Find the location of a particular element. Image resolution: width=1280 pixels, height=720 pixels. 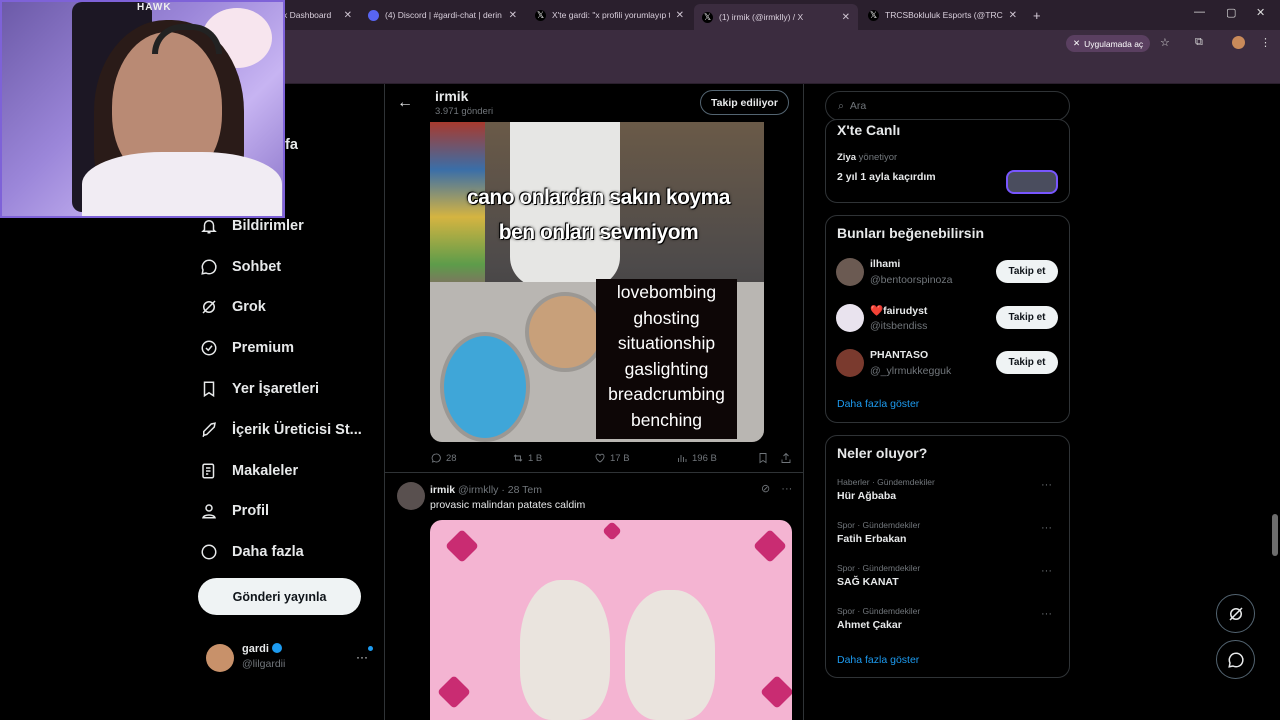

suggestion-name: ❤️fairudyst is located at coordinates (899, 311).